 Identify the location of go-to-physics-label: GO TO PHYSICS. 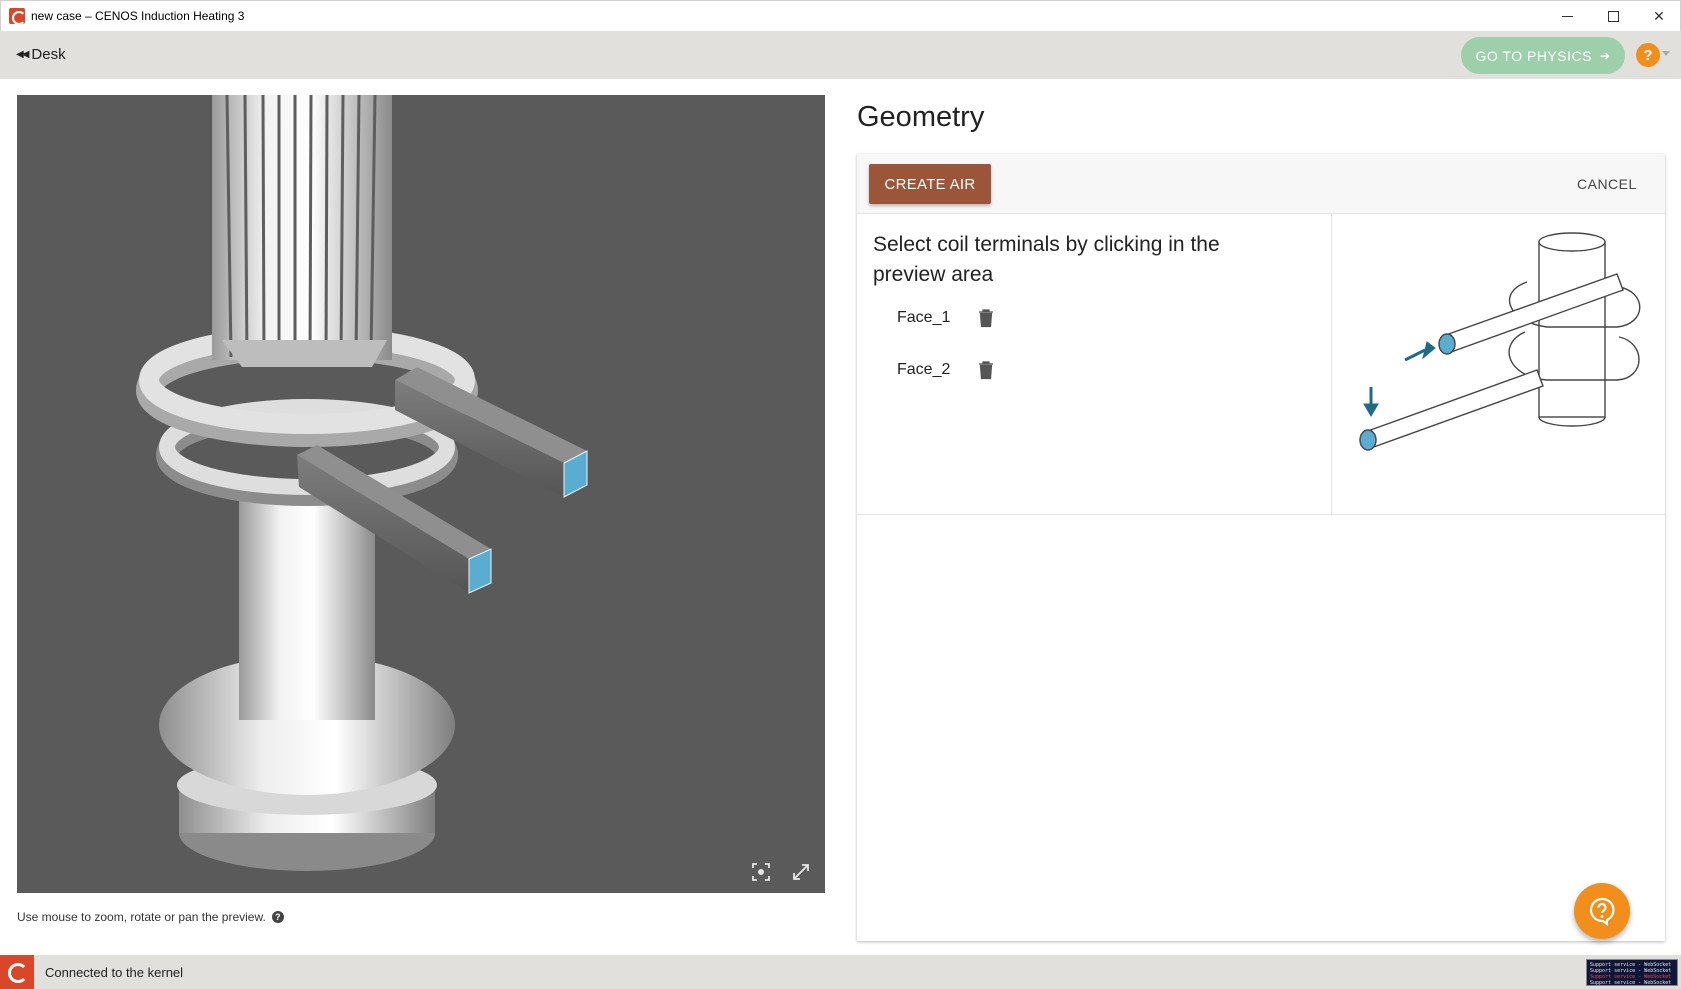
(1533, 55).